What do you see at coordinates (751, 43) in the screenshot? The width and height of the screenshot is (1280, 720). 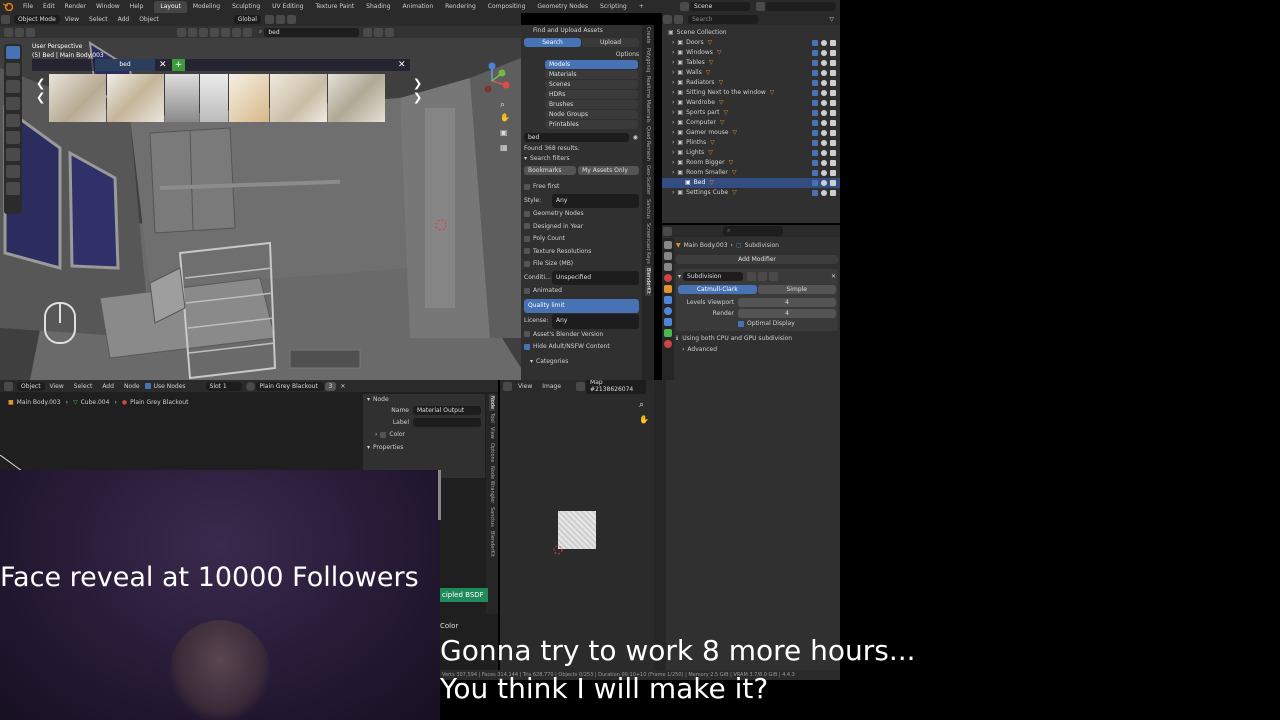 I see `outliner-item: › ▣ Doors ▽` at bounding box center [751, 43].